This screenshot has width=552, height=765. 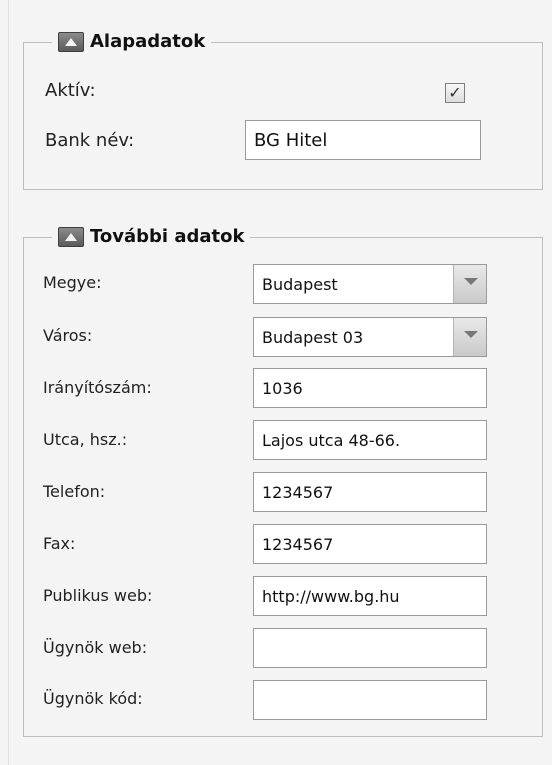 What do you see at coordinates (370, 544) in the screenshot?
I see `fax-field: 1234567` at bounding box center [370, 544].